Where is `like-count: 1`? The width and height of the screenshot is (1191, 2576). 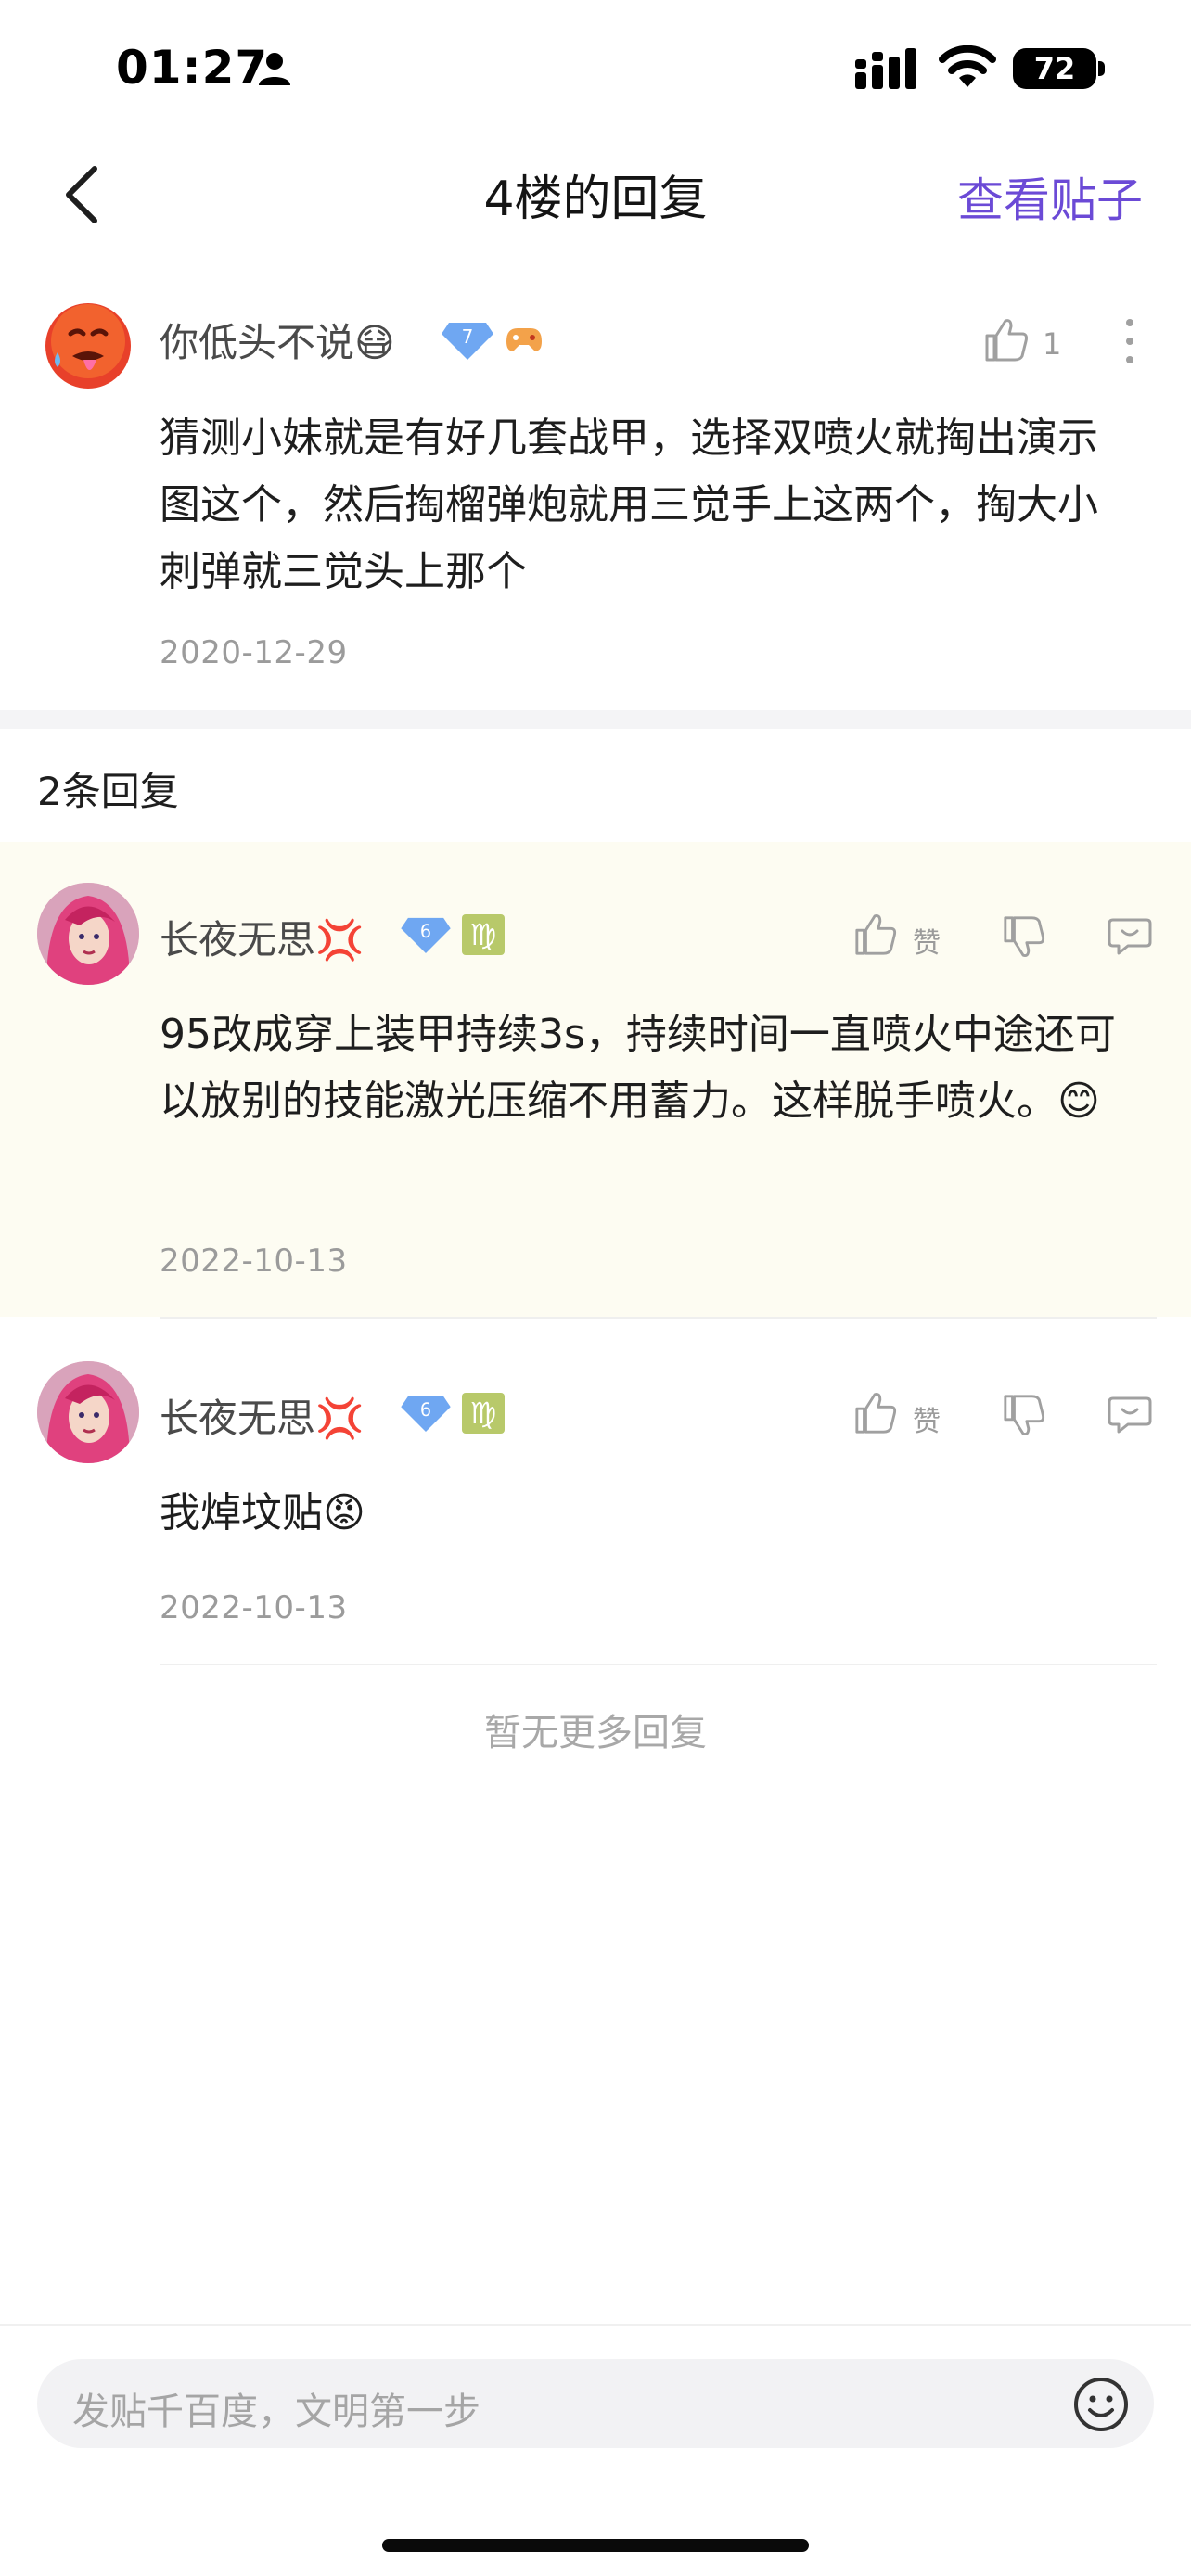 like-count: 1 is located at coordinates (1052, 344).